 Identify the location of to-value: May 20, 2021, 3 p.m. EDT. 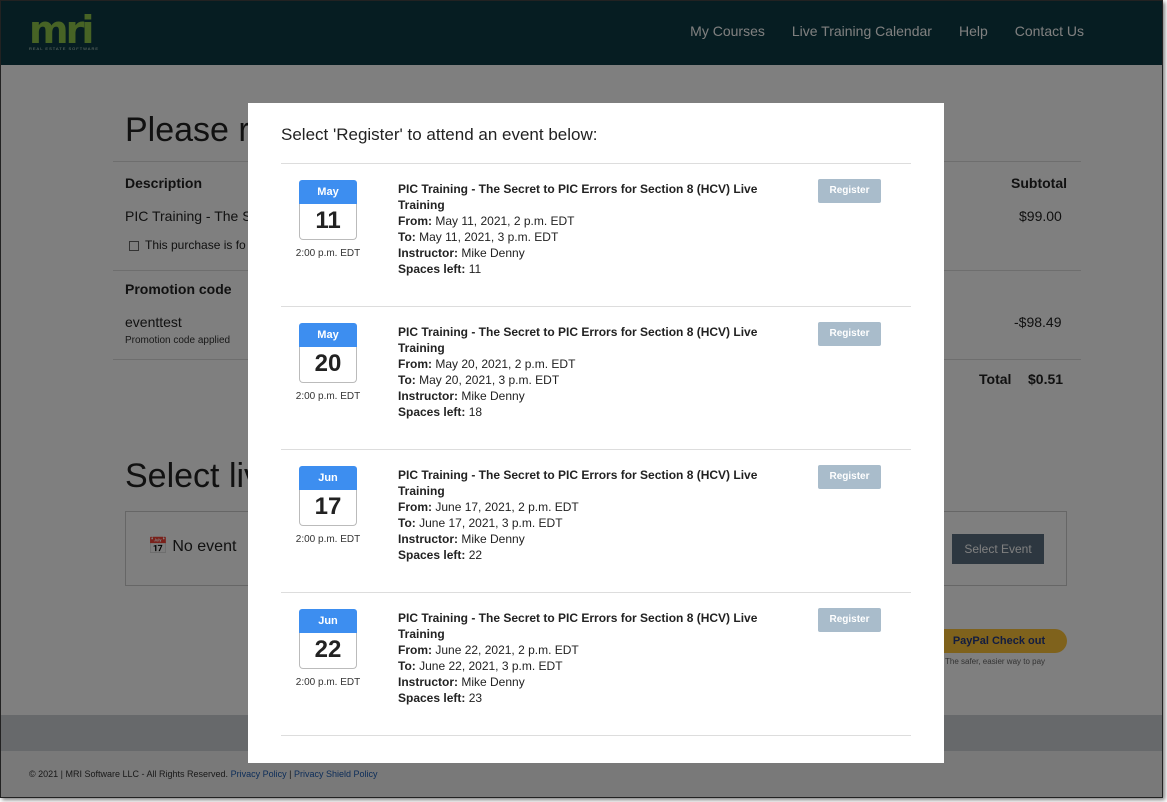
(489, 380).